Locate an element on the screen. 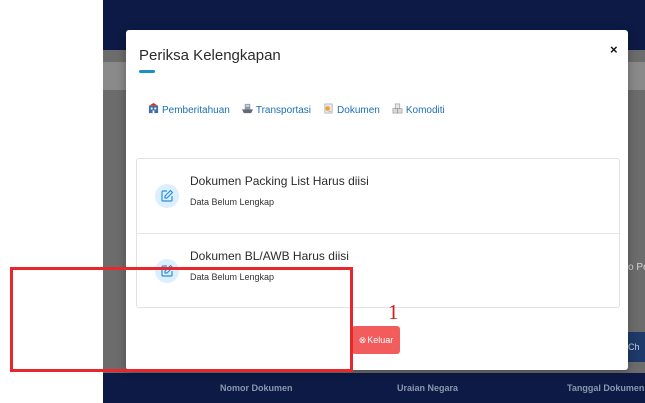  keluar-label: Keluar is located at coordinates (380, 340).